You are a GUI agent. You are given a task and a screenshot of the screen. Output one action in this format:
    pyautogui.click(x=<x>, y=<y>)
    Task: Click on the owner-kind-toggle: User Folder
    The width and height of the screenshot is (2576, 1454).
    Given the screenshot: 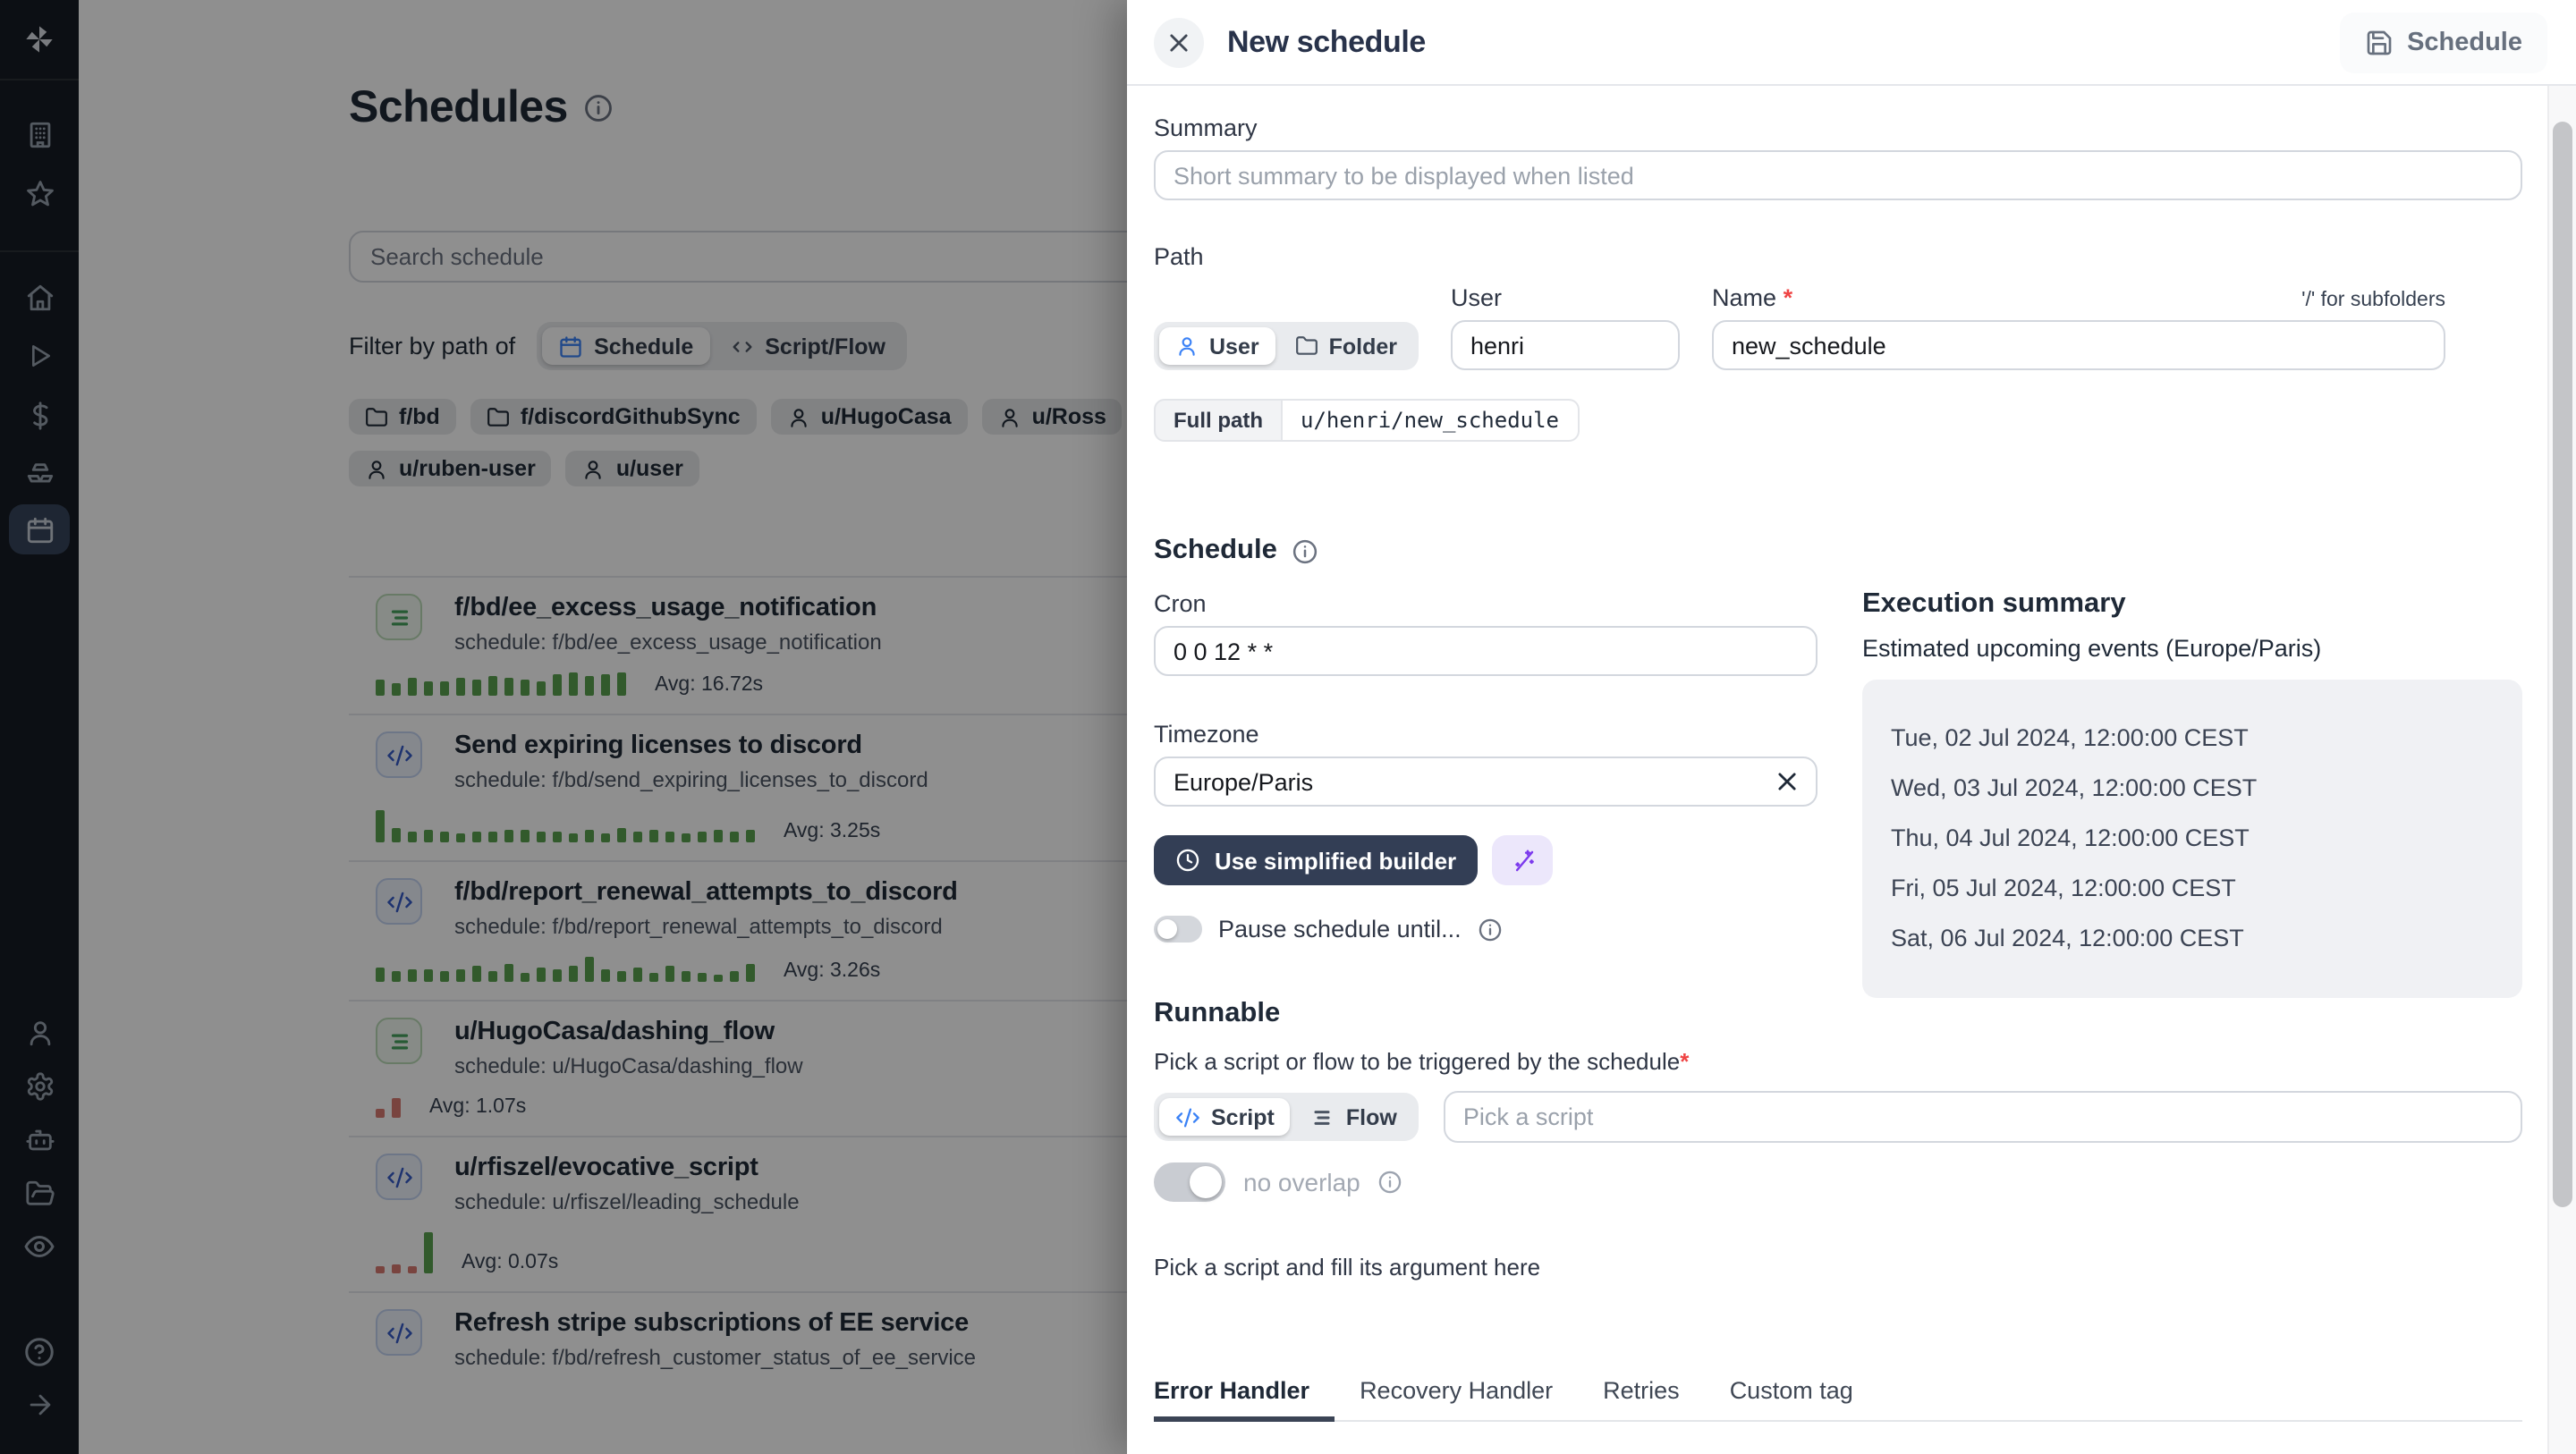 What is the action you would take?
    pyautogui.click(x=1286, y=346)
    